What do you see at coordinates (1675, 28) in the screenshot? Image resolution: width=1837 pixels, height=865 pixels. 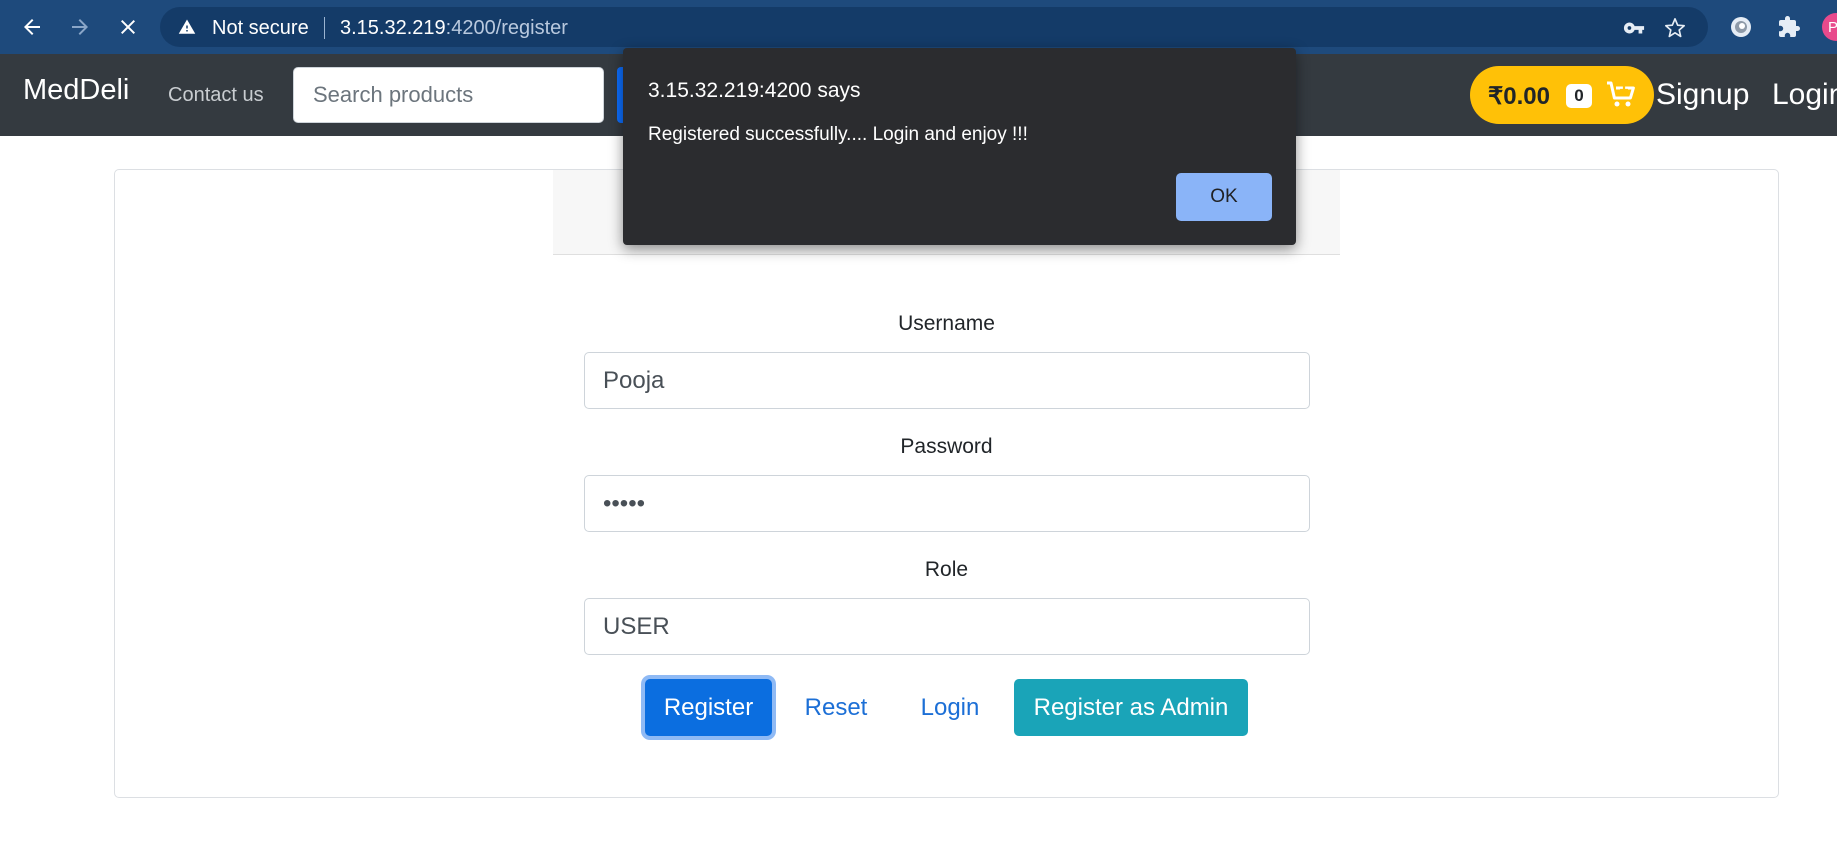 I see `bookmark-star-icon` at bounding box center [1675, 28].